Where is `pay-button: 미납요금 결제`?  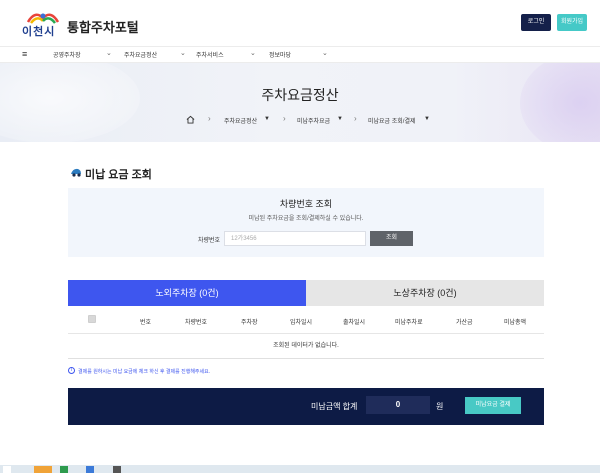
pay-button: 미납요금 결제 is located at coordinates (493, 405).